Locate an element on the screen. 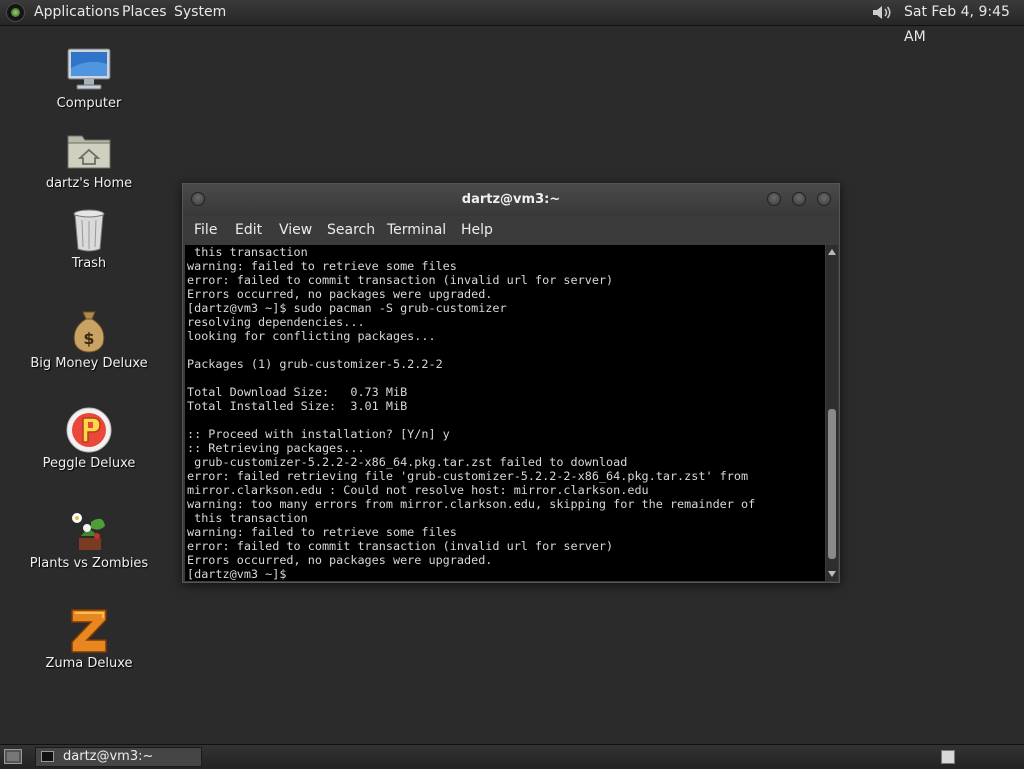  desktop-icon-computer: Computer is located at coordinates (89, 81).